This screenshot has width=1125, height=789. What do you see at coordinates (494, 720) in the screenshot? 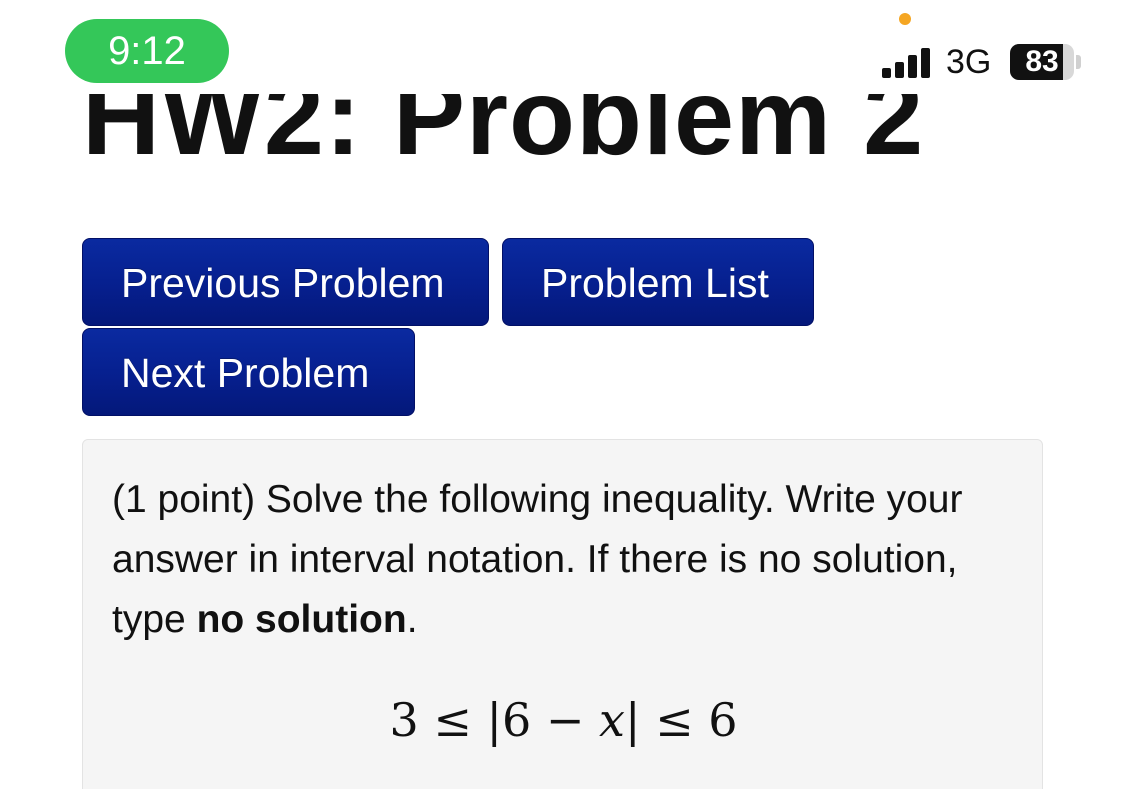
I see `equation-left: 3 ≤ |6 −` at bounding box center [494, 720].